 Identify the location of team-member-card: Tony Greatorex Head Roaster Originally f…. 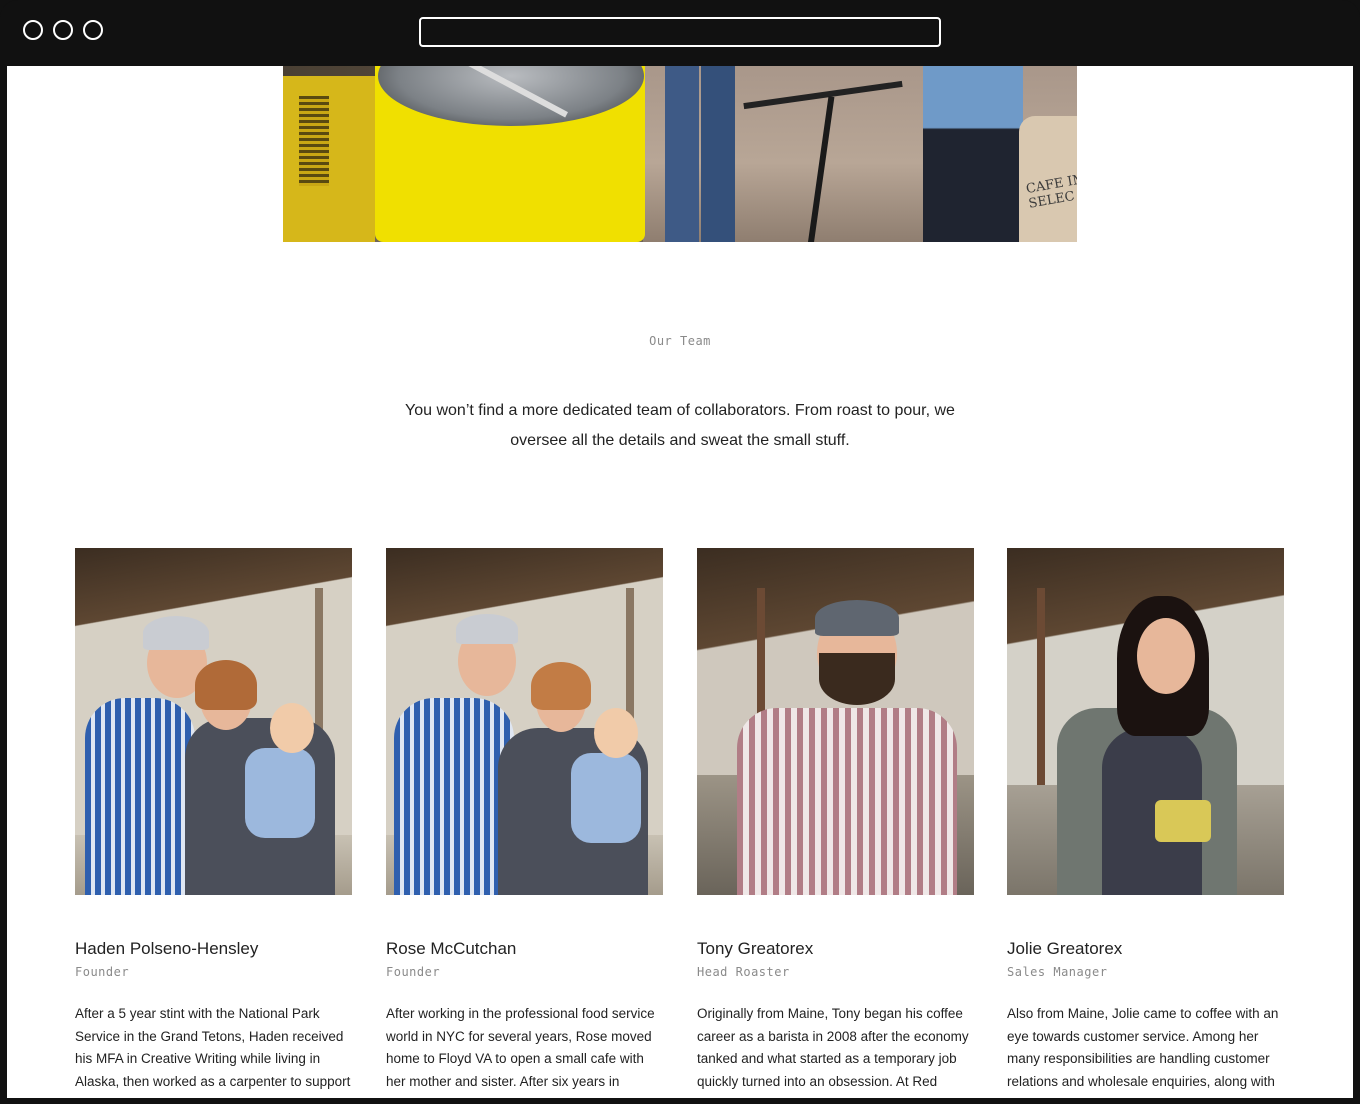
(835, 820).